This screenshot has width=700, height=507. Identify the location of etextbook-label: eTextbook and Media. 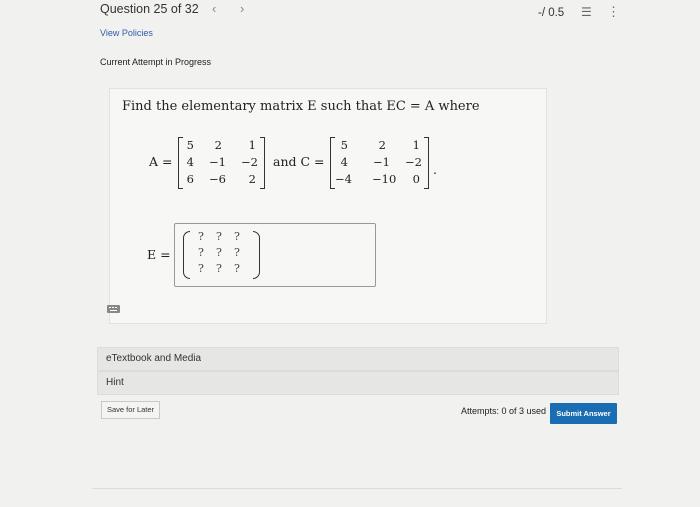
(154, 358).